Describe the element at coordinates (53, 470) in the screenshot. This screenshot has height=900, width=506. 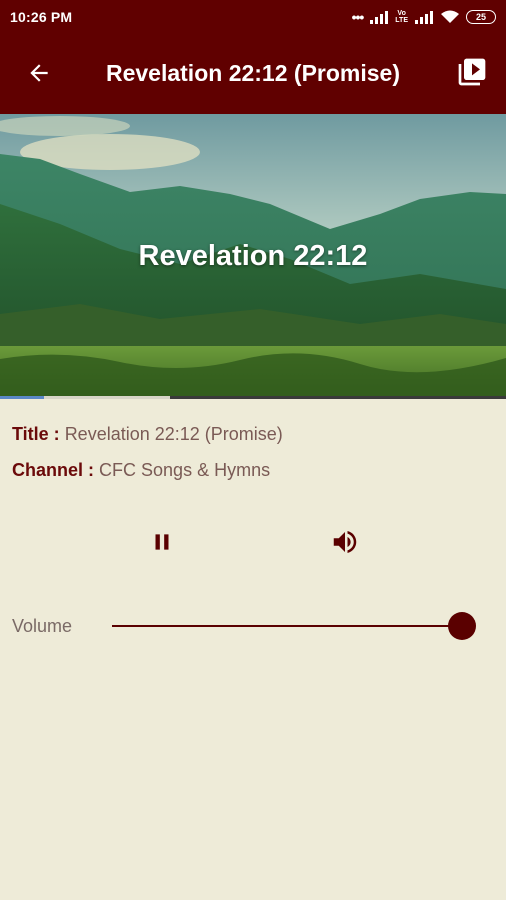
I see `channel-key: Channel :` at that location.